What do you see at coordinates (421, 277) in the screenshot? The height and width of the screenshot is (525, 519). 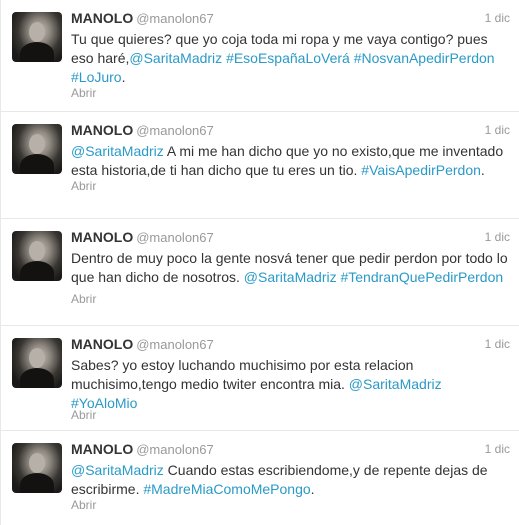 I see `hashtag-link: #TendranQuePedirPerdon` at bounding box center [421, 277].